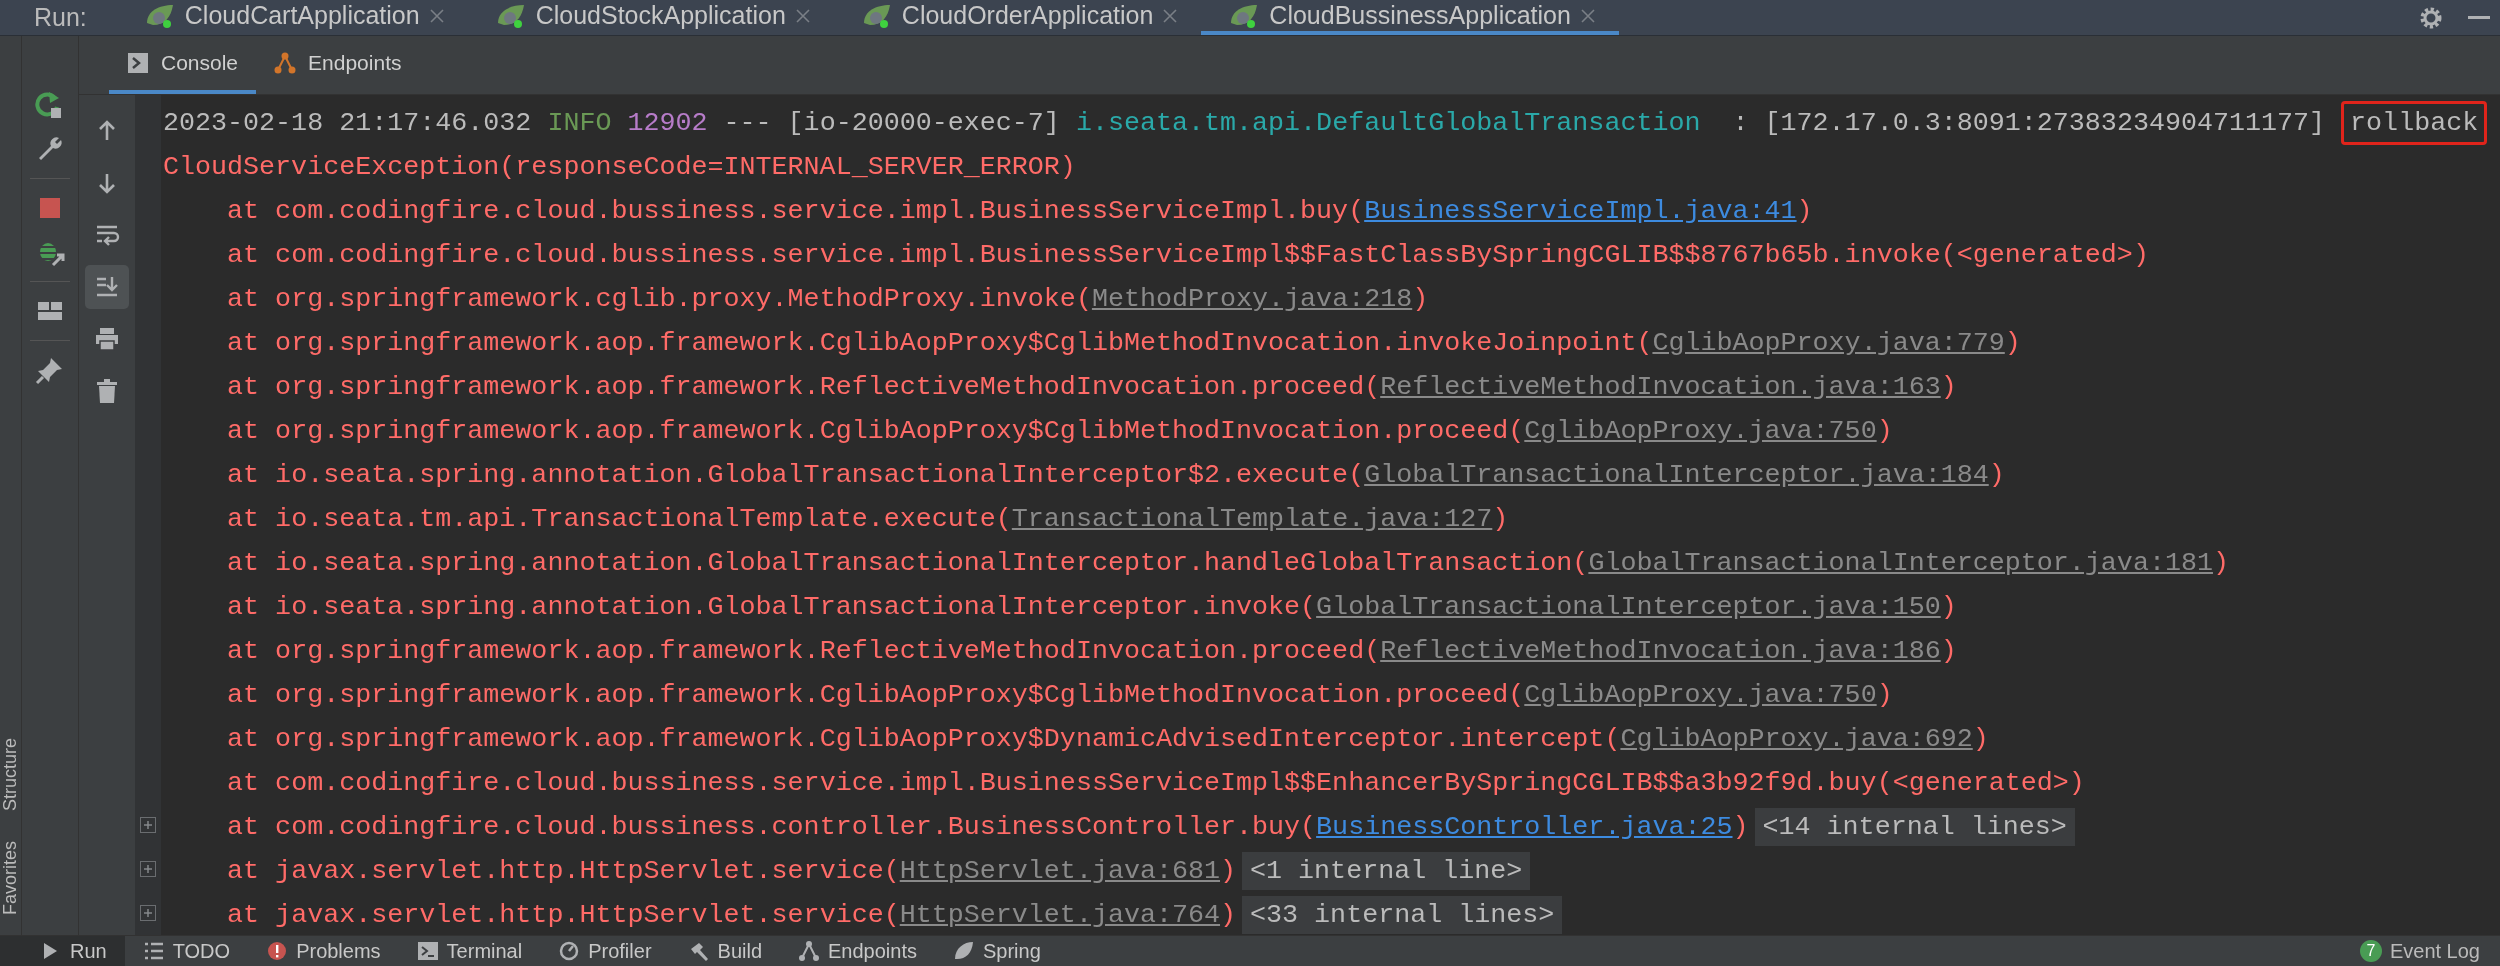  What do you see at coordinates (1060, 871) in the screenshot?
I see `source-link: HttpServlet.java:681` at bounding box center [1060, 871].